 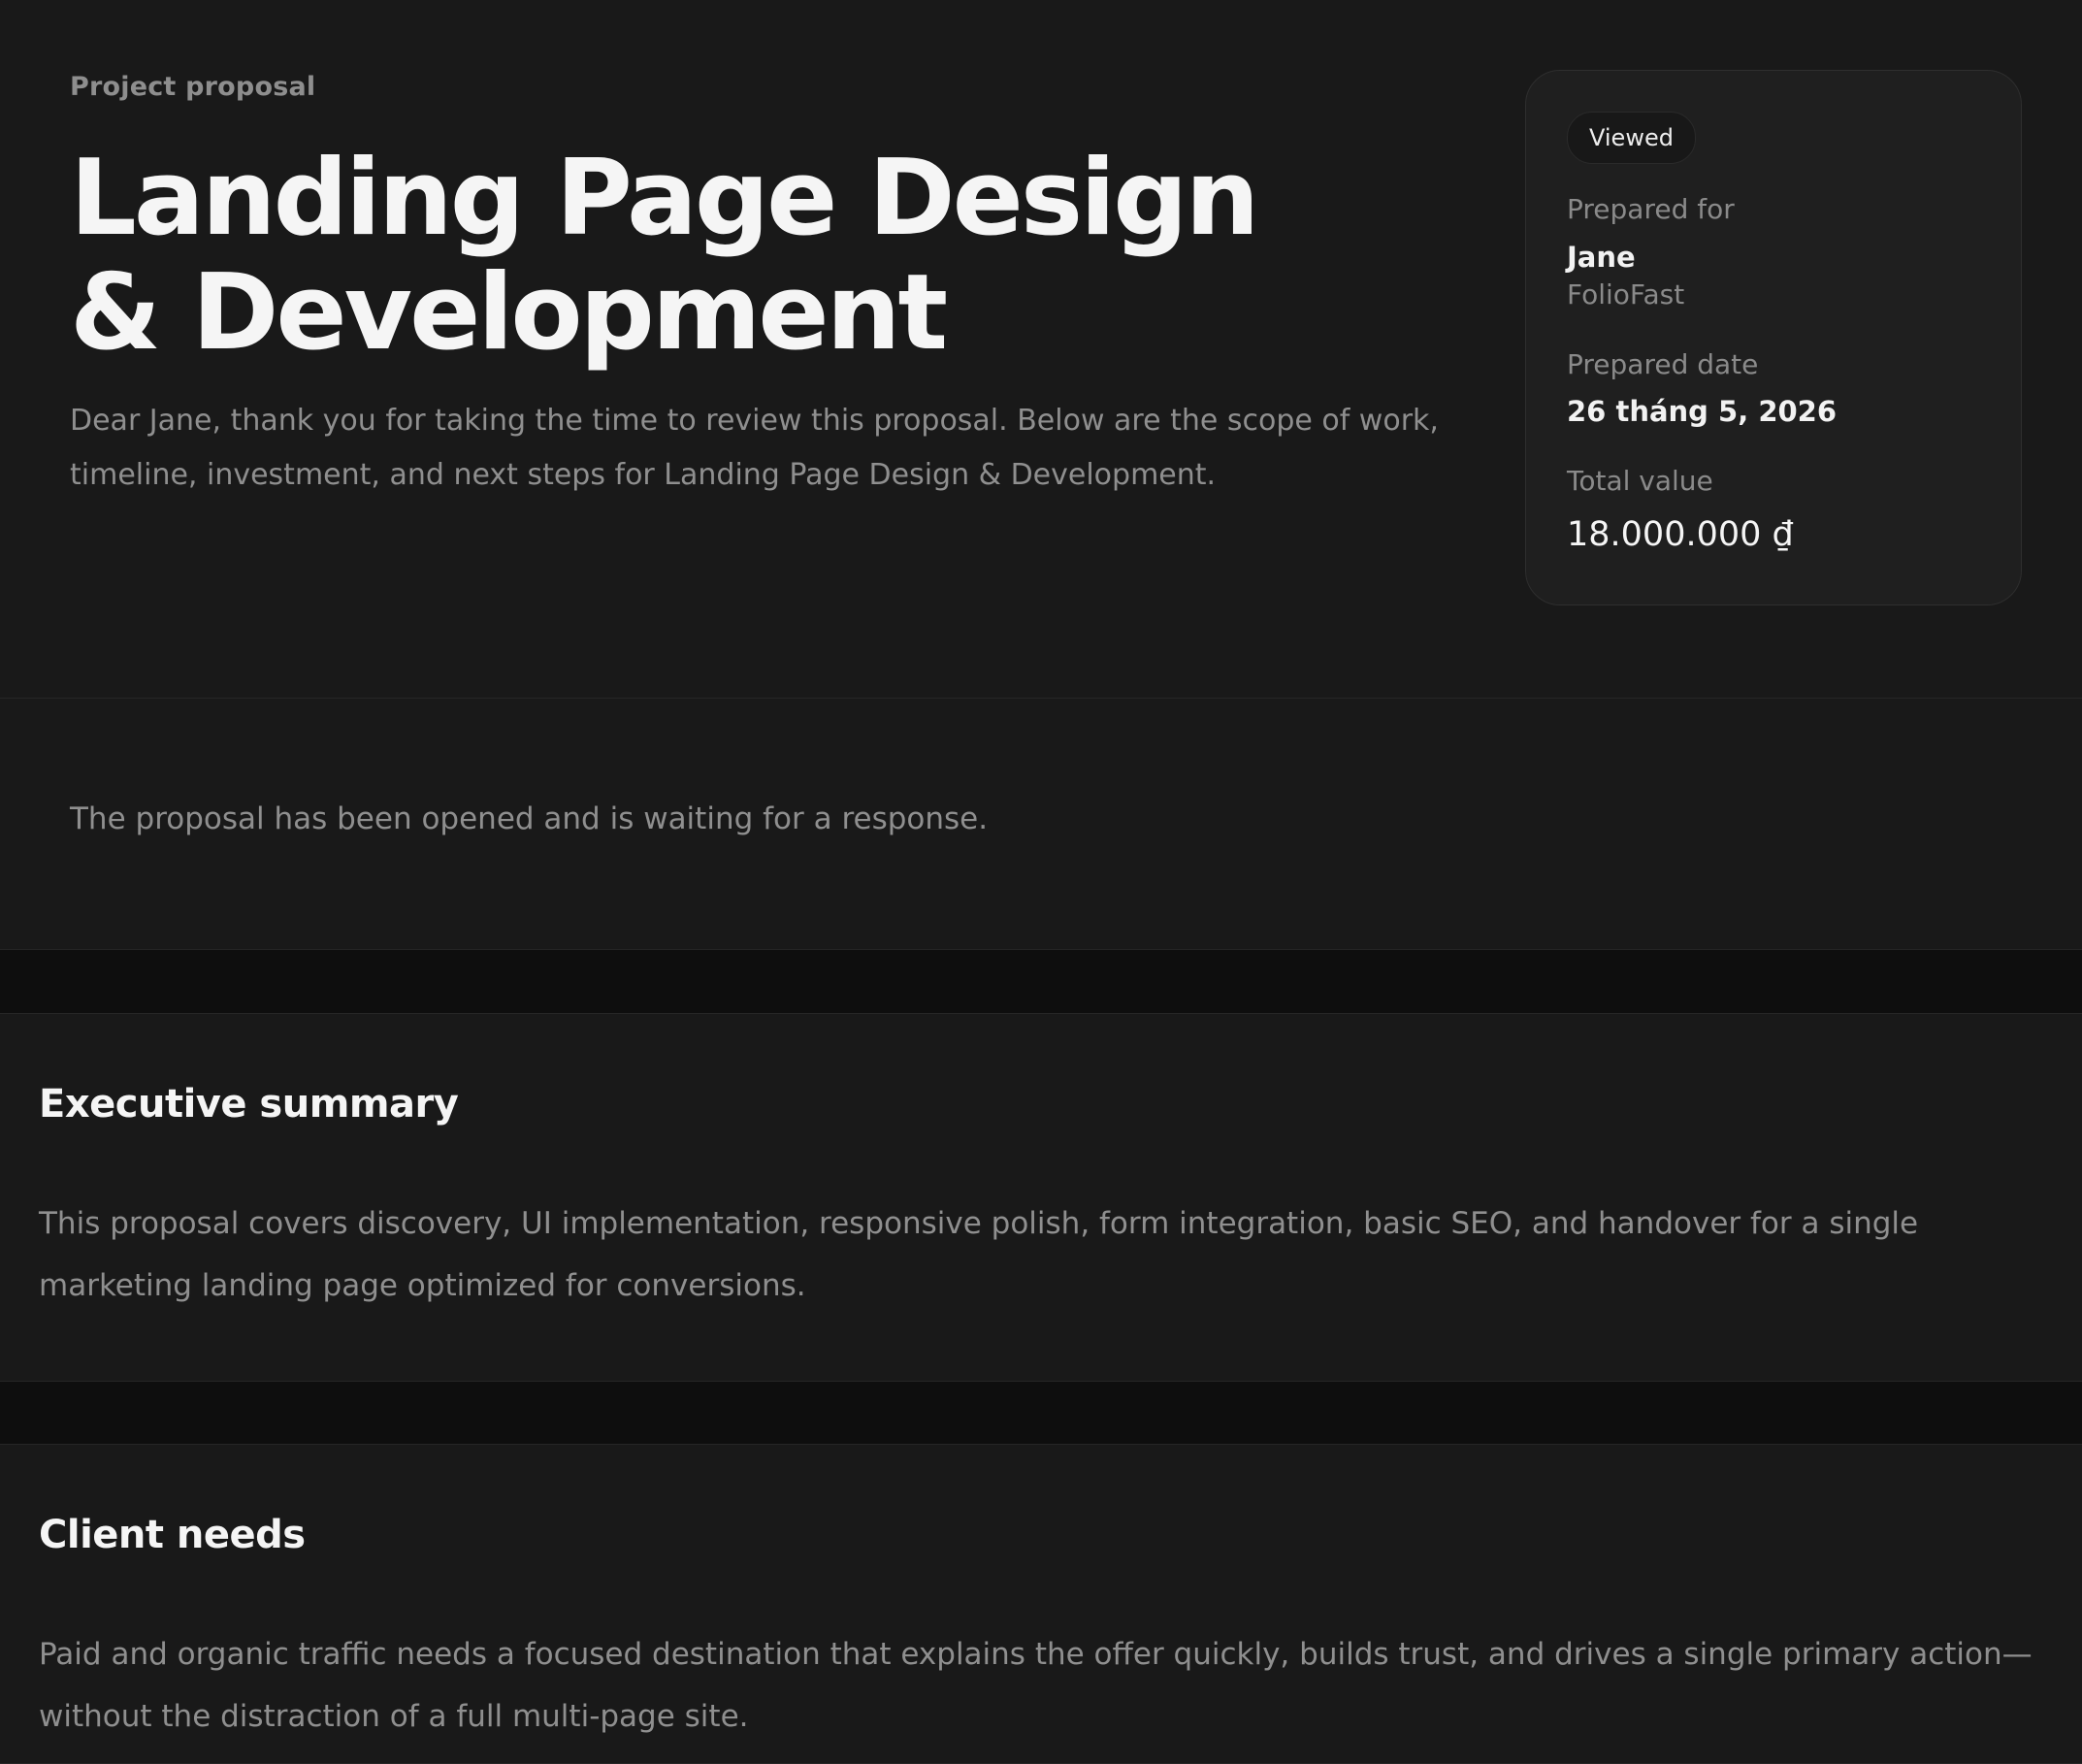 I want to click on total-value-label: Total value, so click(x=1640, y=481).